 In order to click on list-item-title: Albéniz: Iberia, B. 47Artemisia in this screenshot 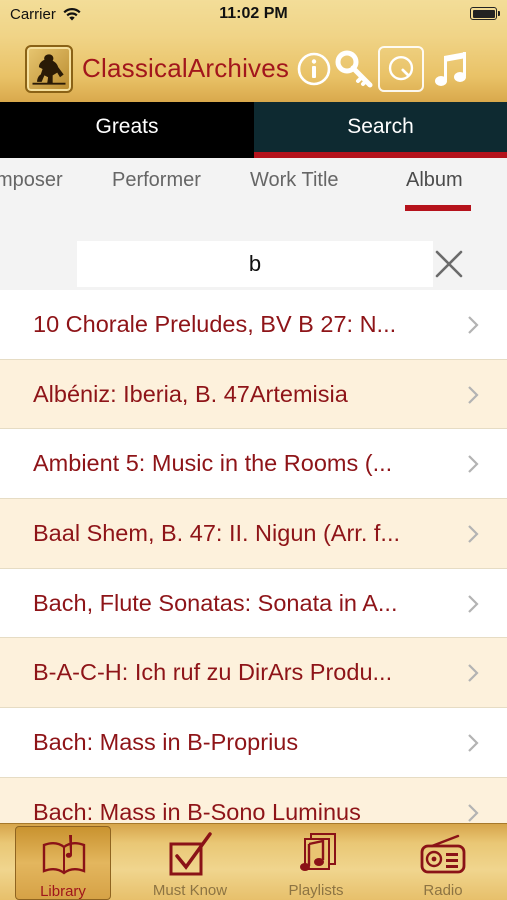, I will do `click(190, 393)`.